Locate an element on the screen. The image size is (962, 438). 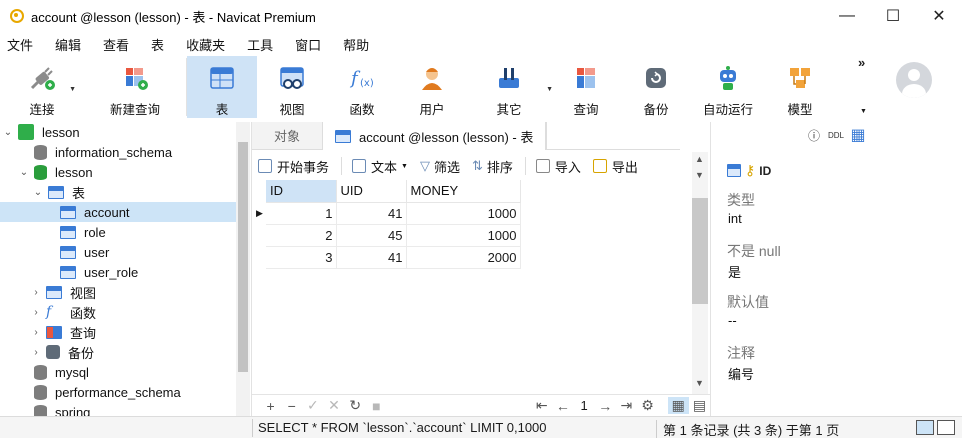
query-icon is located at coordinates (54, 332).